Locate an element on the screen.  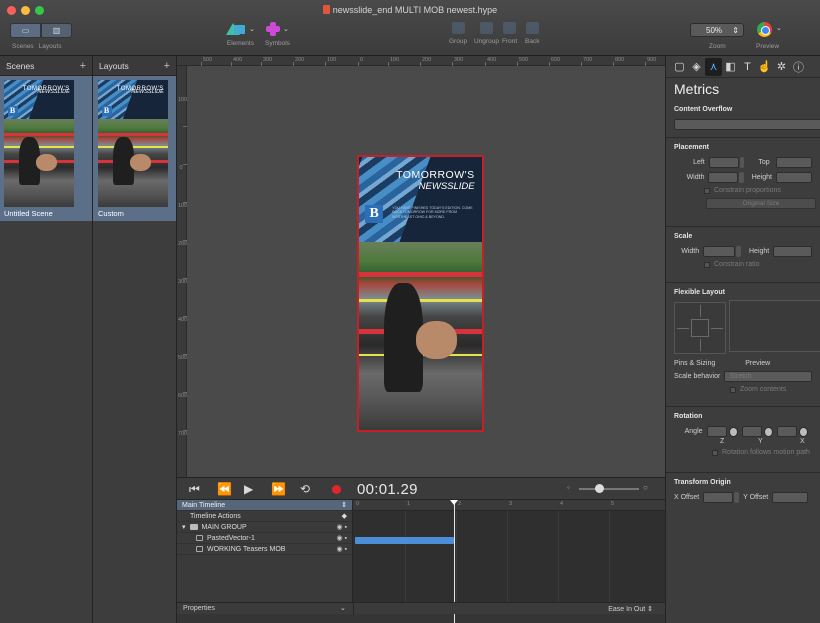
left-stepper is located at coordinates (742, 162).